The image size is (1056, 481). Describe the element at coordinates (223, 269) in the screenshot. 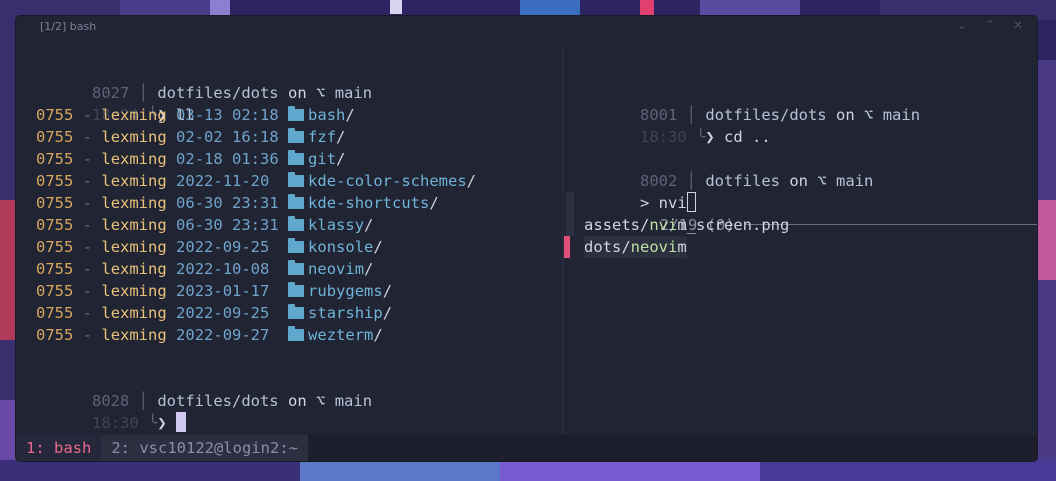

I see `modified-date: 2022-10-08` at that location.